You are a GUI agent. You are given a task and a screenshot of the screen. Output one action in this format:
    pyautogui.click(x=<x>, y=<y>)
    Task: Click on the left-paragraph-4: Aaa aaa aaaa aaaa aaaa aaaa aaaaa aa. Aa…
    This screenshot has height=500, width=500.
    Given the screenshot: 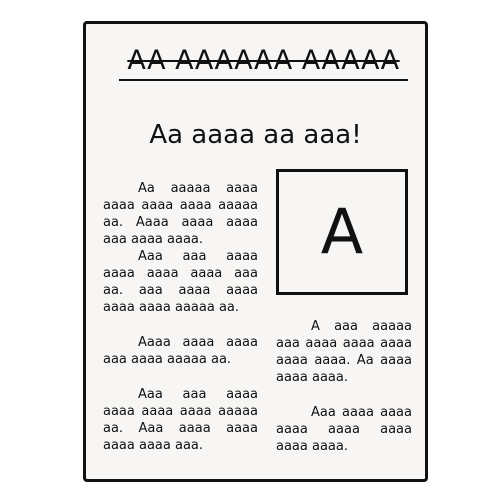 What is the action you would take?
    pyautogui.click(x=180, y=420)
    